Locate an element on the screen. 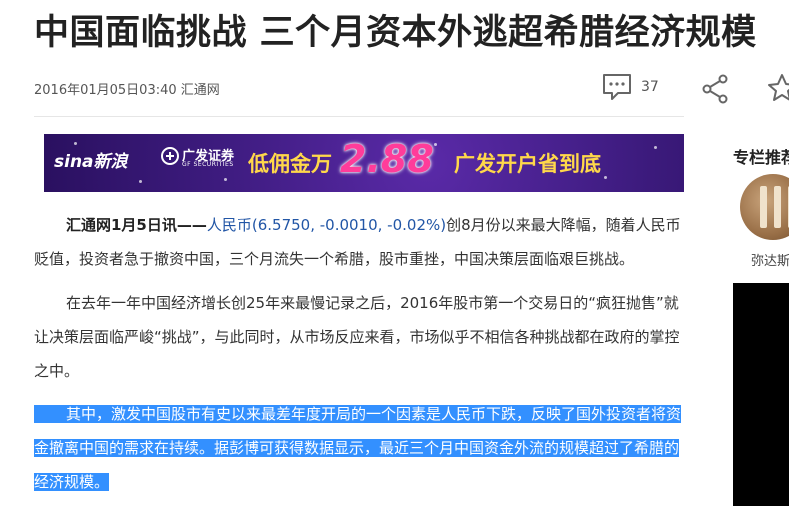  article-meta: 2016年01月05日03:40 汇通网 is located at coordinates (127, 88).